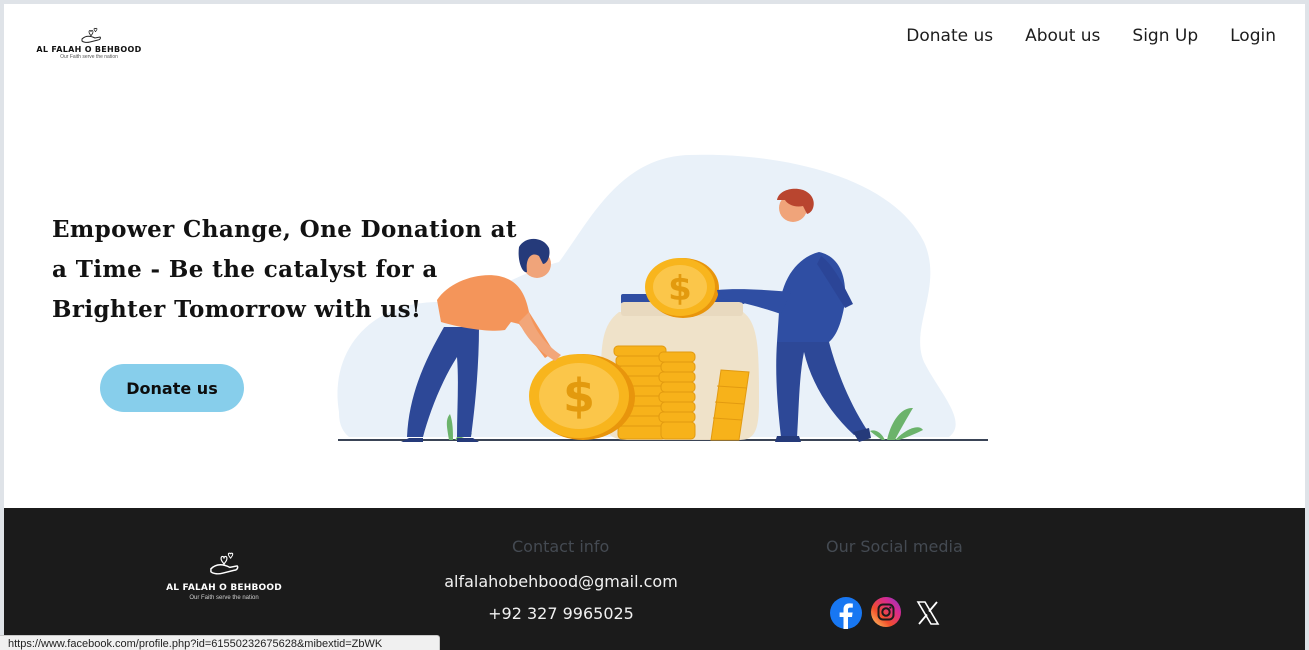 The height and width of the screenshot is (650, 1309). Describe the element at coordinates (224, 598) in the screenshot. I see `footer-logo-tagline: Our Faith serve the nation` at that location.